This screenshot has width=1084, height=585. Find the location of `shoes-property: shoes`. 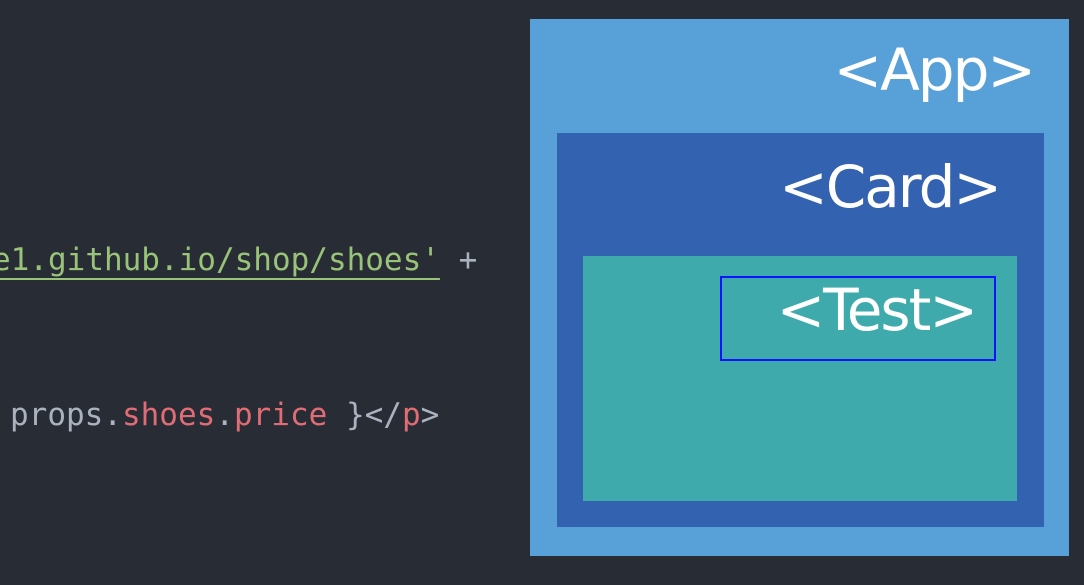

shoes-property: shoes is located at coordinates (168, 415).